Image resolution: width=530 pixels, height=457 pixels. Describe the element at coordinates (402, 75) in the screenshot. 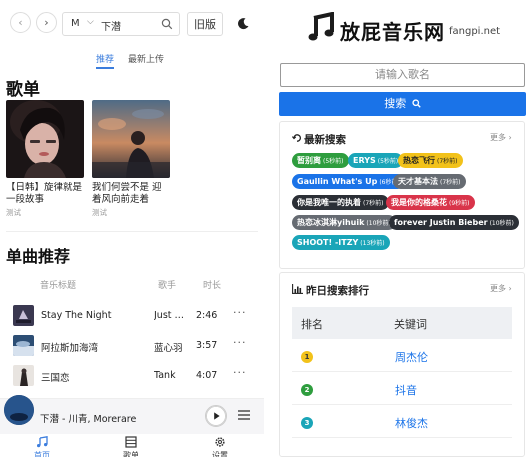

I see `song-search-input: 请输入歌名` at that location.